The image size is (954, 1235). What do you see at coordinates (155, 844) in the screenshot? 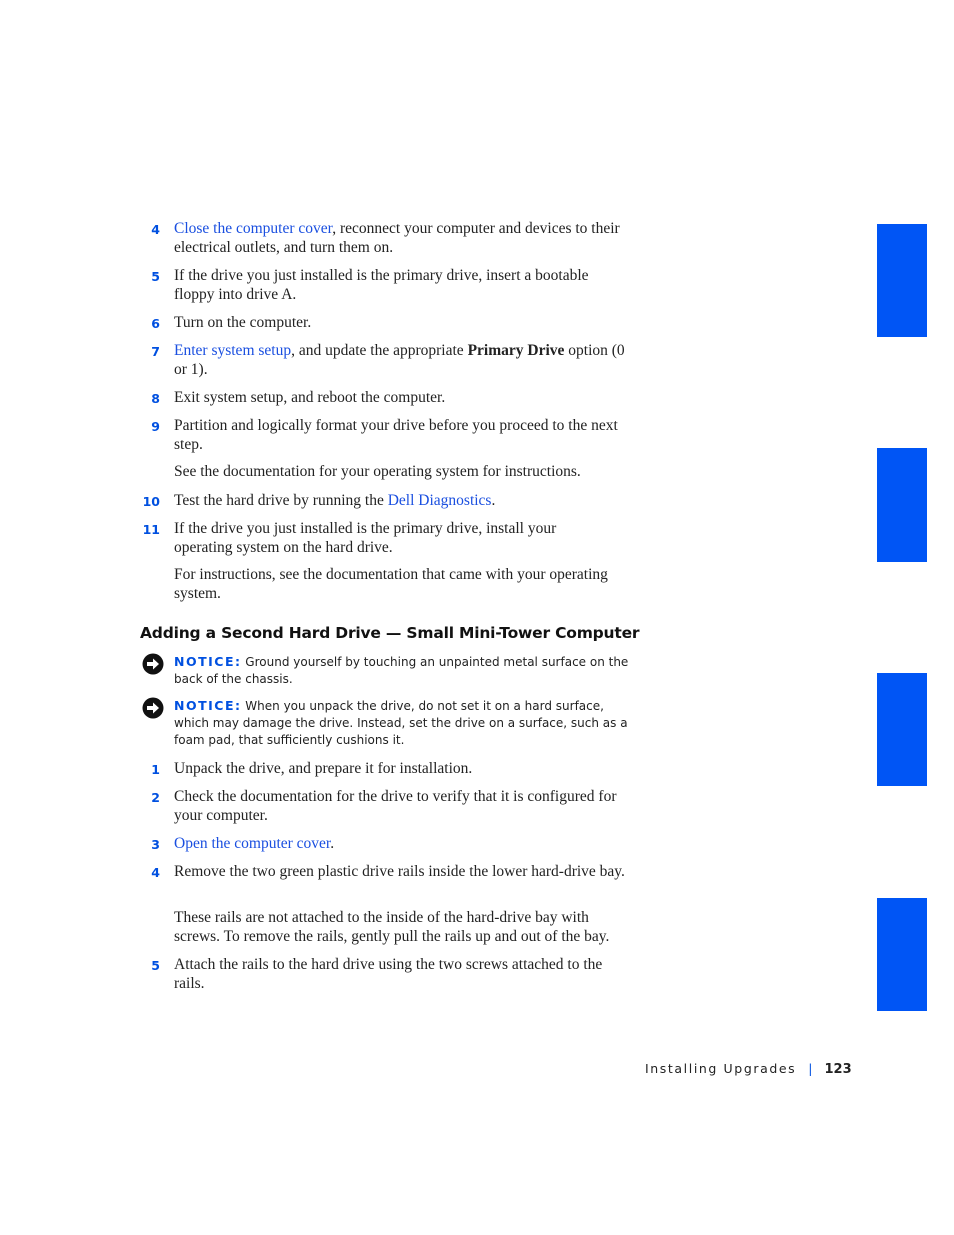
I see `step-number: 3` at bounding box center [155, 844].